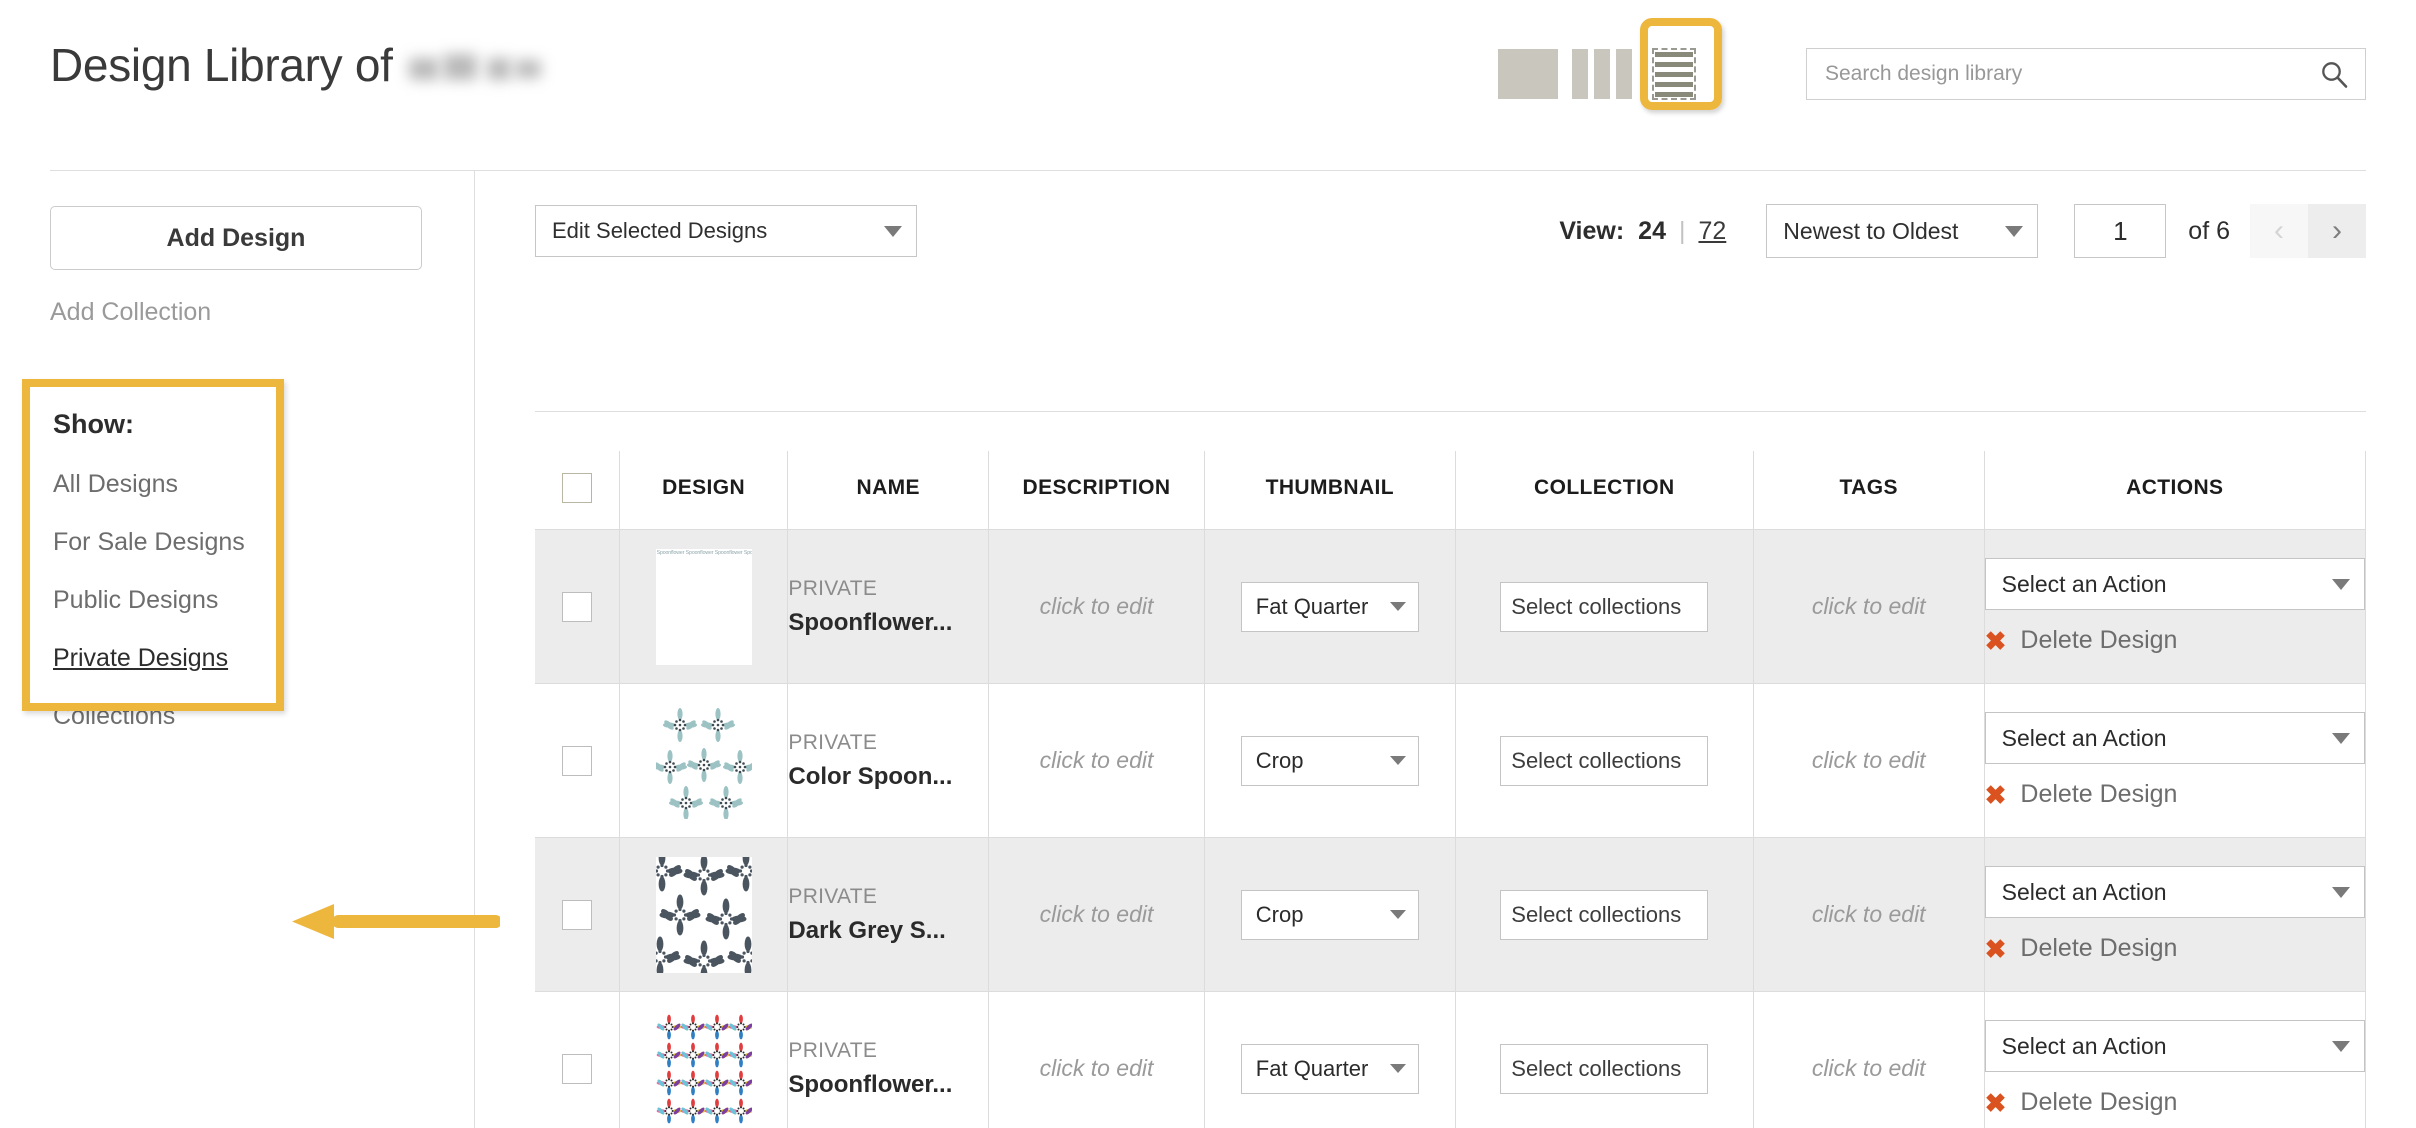 Image resolution: width=2416 pixels, height=1128 pixels. What do you see at coordinates (576, 488) in the screenshot?
I see `select-all-checkbox` at bounding box center [576, 488].